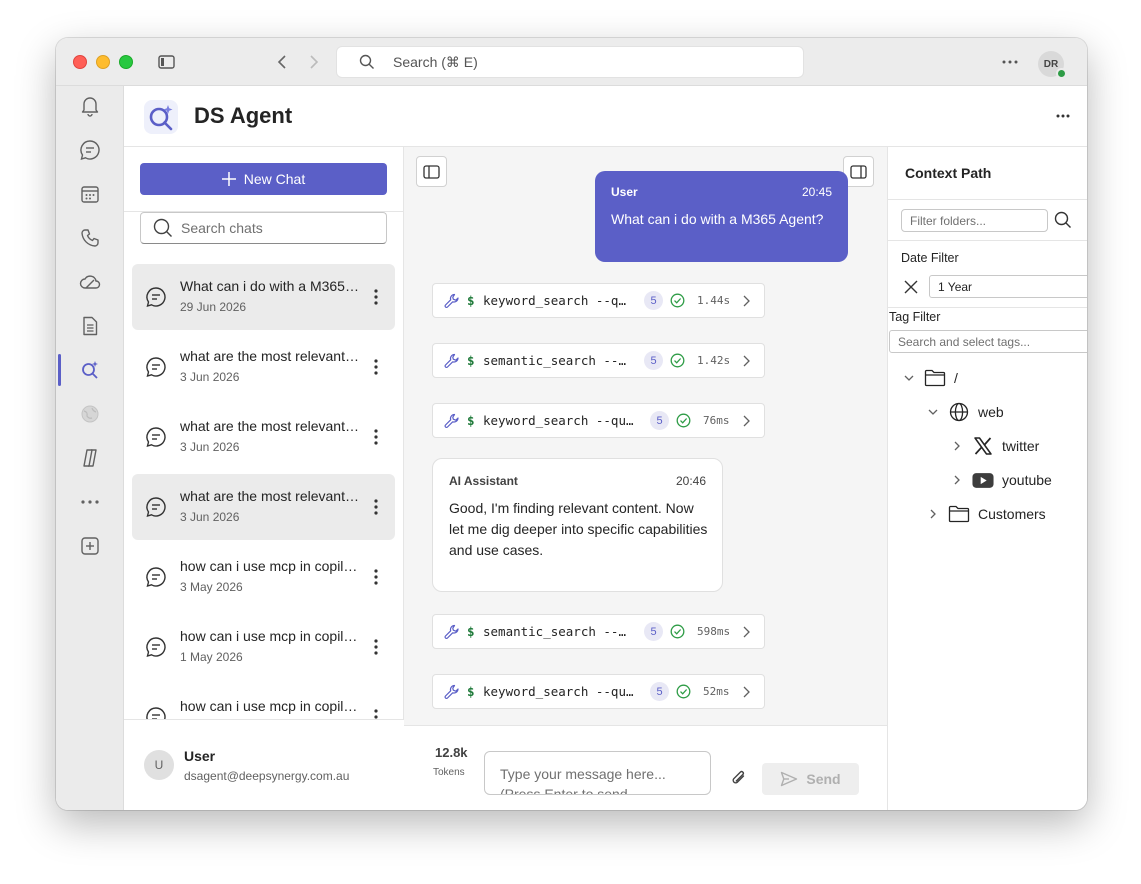 The height and width of the screenshot is (884, 1141). I want to click on tree-node-label: twitter, so click(1021, 446).